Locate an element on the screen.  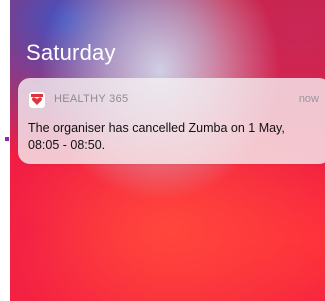
app-name: HEALTHY 365 is located at coordinates (91, 99).